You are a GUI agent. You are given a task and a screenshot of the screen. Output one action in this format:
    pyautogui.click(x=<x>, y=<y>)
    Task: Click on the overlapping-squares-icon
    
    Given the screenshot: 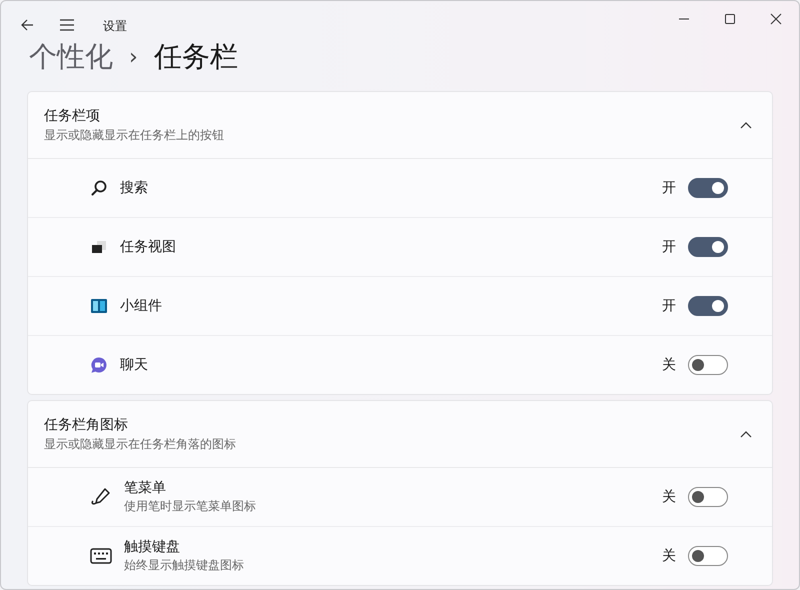 What is the action you would take?
    pyautogui.click(x=99, y=247)
    